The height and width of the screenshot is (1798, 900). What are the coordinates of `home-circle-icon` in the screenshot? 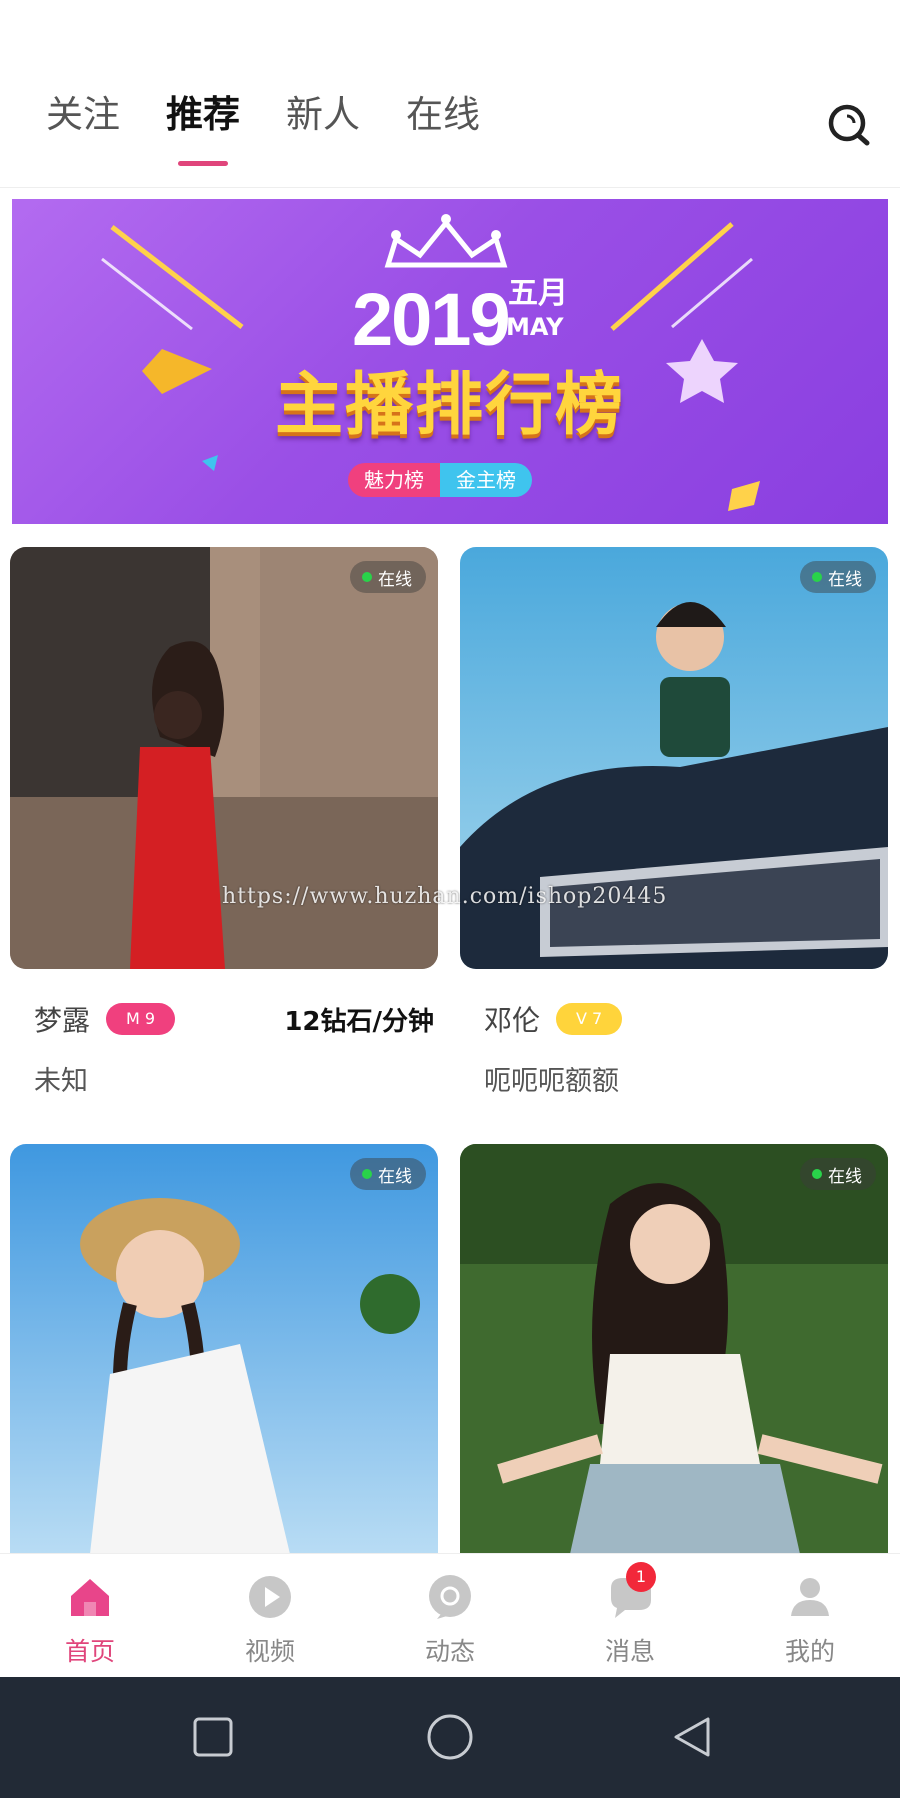 It's located at (450, 1737).